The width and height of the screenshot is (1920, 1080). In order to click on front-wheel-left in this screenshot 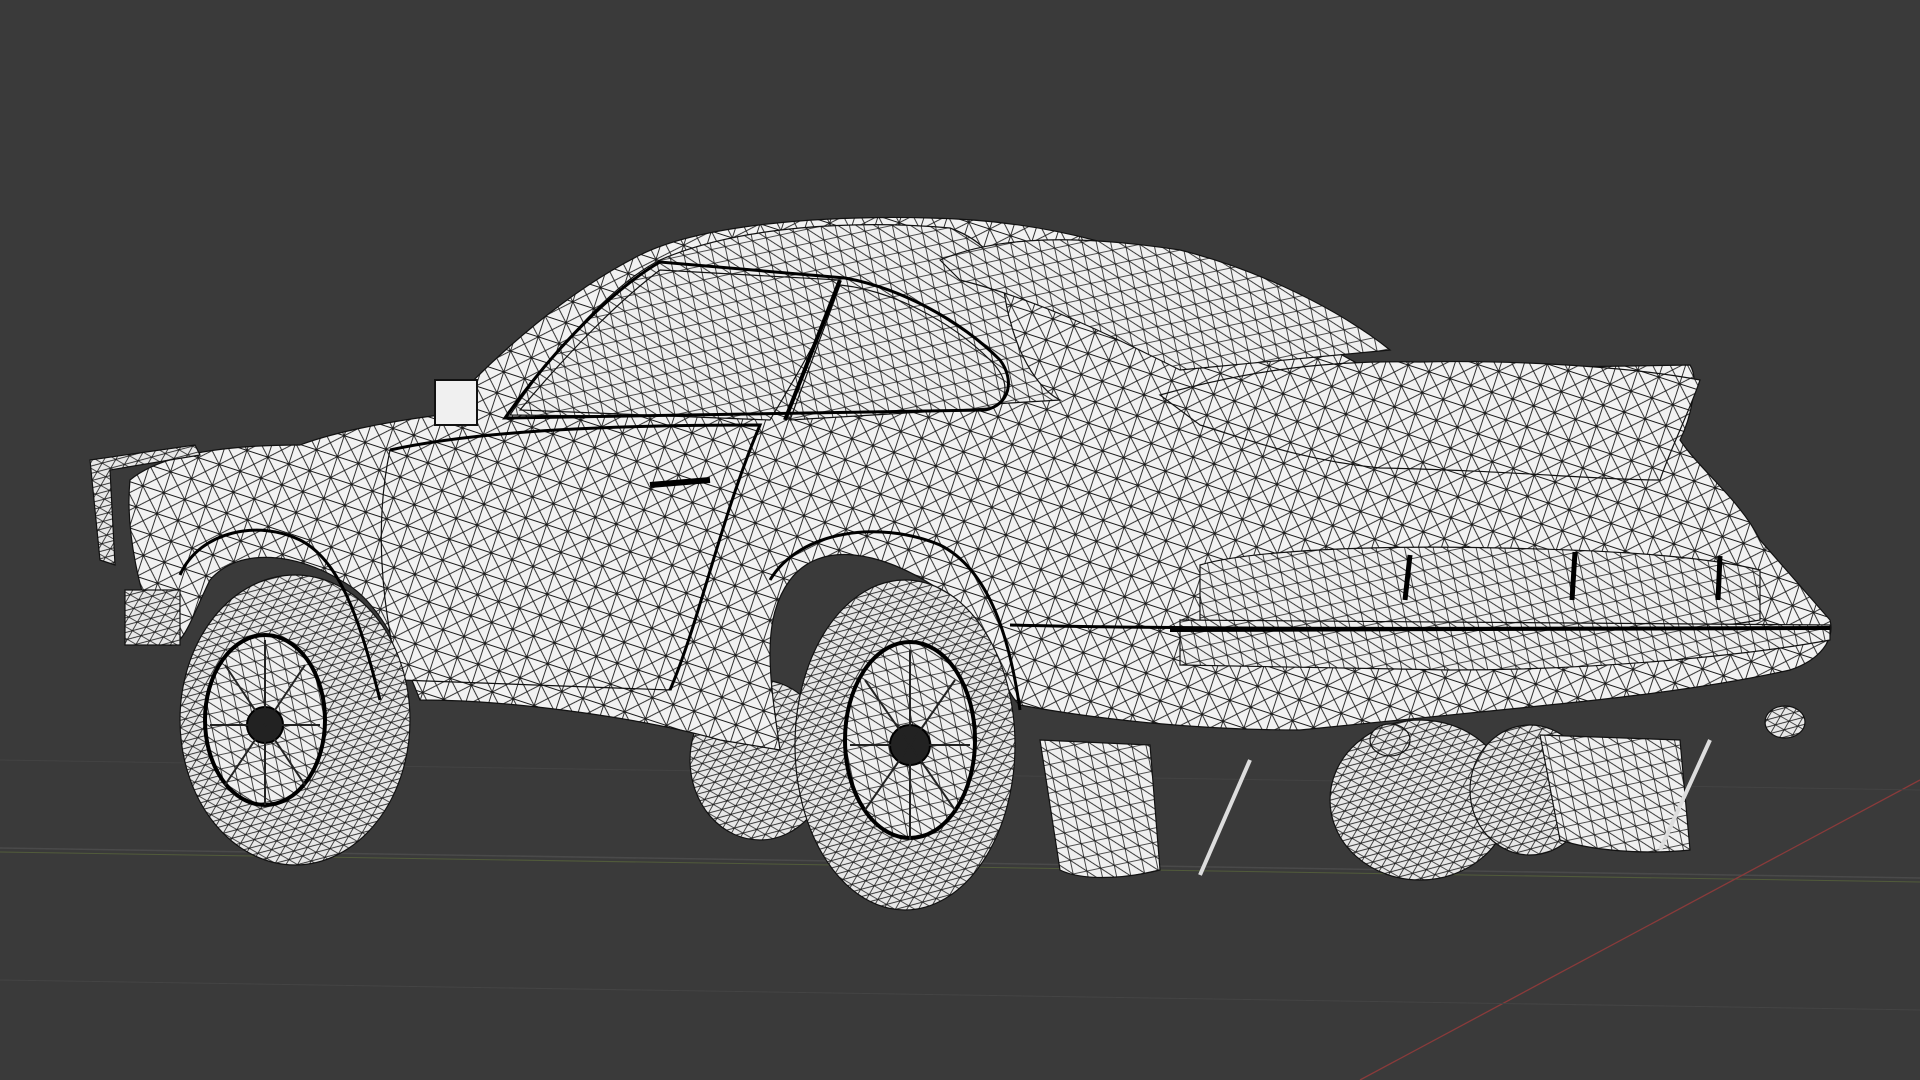, I will do `click(295, 720)`.